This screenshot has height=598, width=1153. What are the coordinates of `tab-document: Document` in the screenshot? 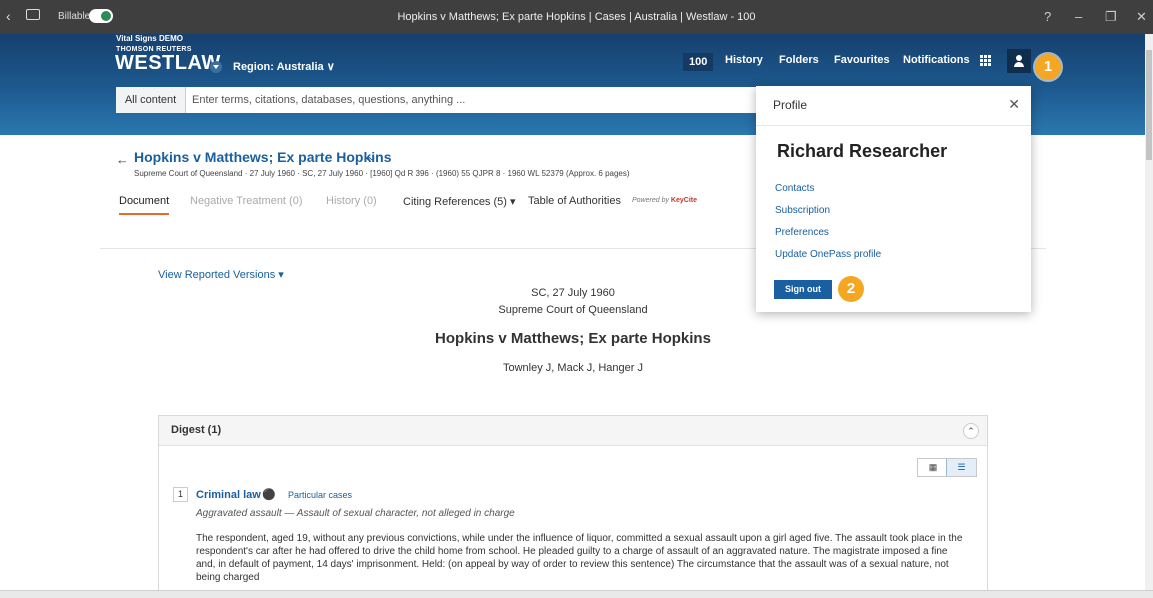 It's located at (144, 205).